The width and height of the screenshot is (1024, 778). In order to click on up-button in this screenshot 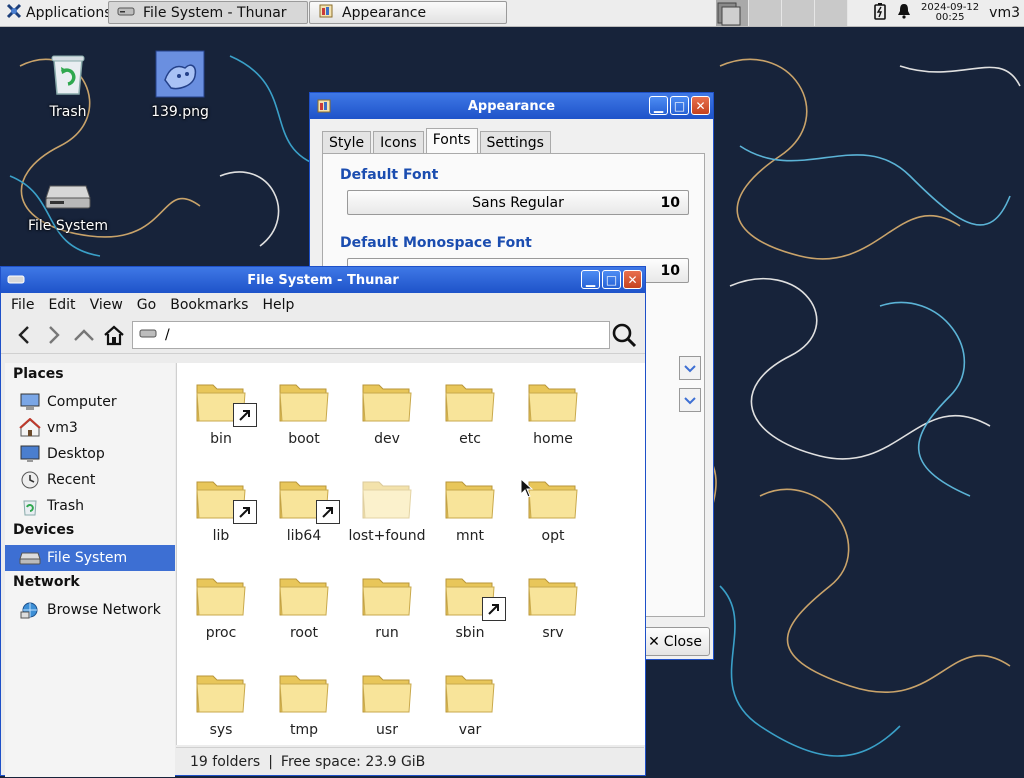, I will do `click(84, 335)`.